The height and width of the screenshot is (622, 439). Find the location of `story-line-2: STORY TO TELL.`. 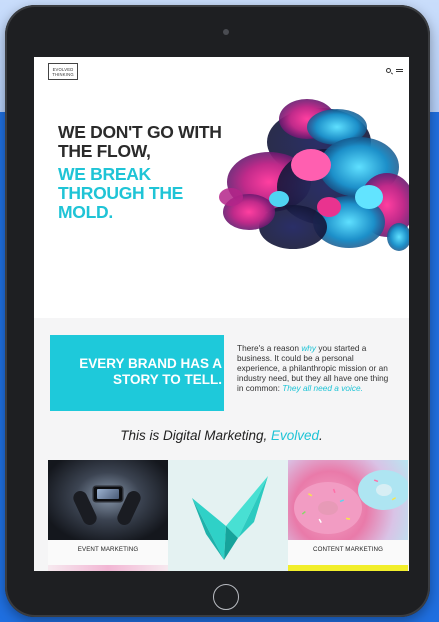

story-line-2: STORY TO TELL. is located at coordinates (167, 379).